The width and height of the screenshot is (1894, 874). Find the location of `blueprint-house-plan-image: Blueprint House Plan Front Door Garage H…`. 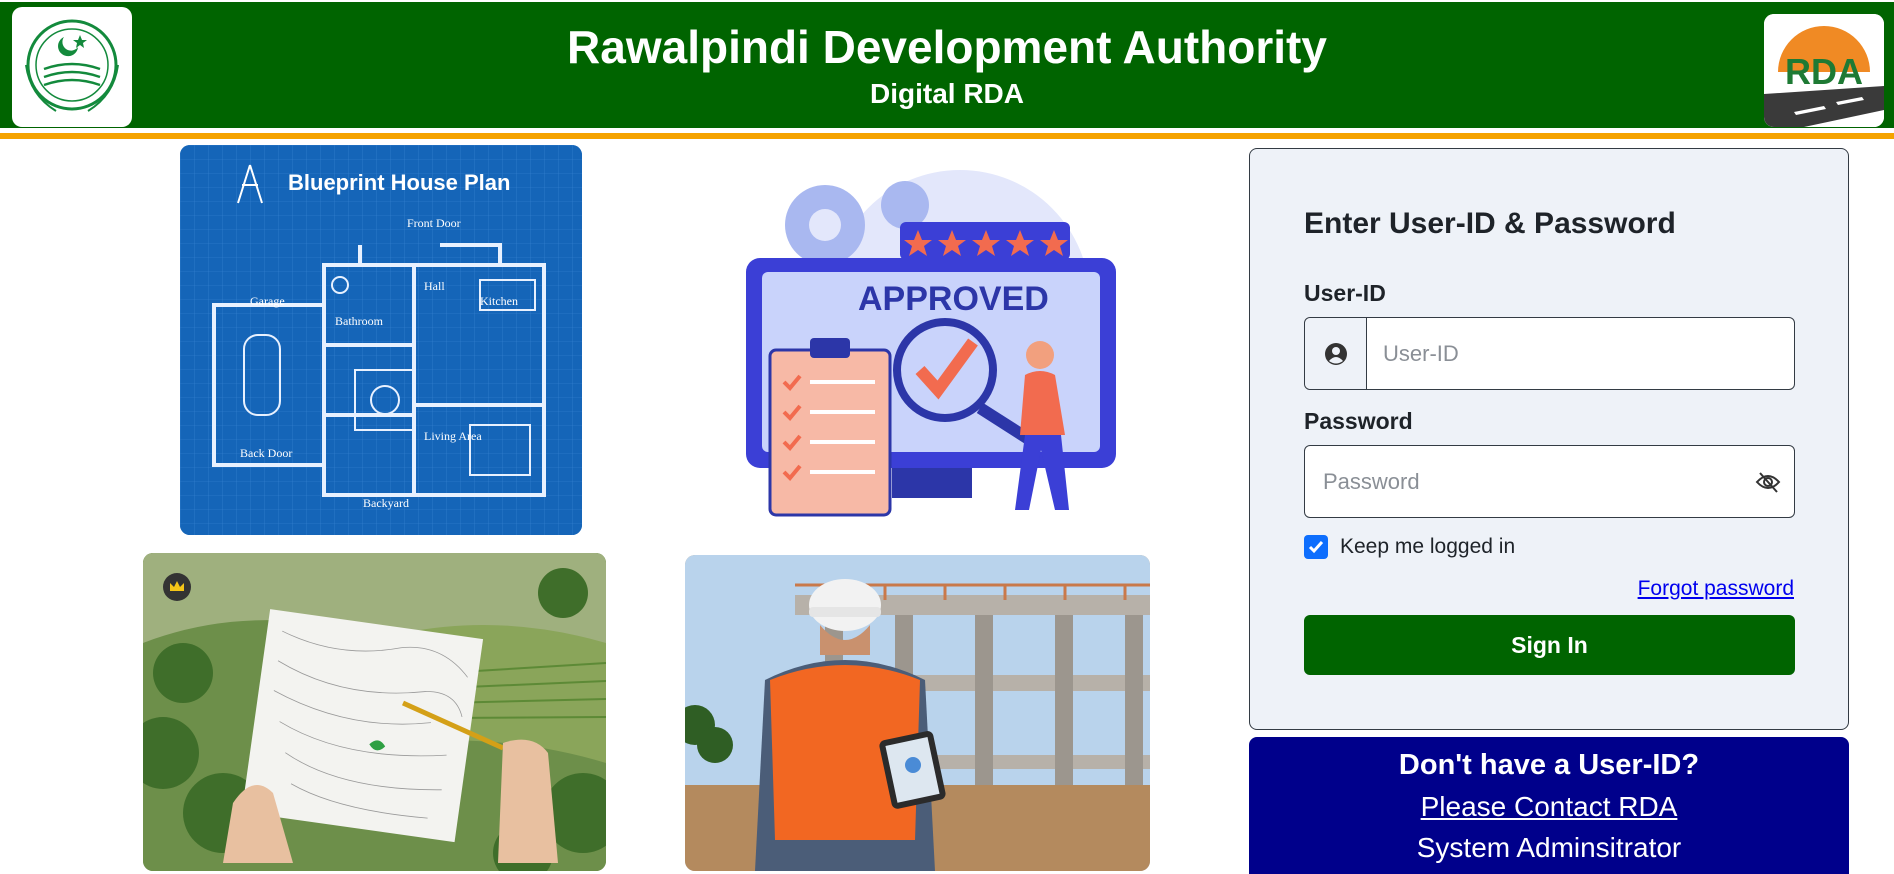

blueprint-house-plan-image: Blueprint House Plan Front Door Garage H… is located at coordinates (381, 340).